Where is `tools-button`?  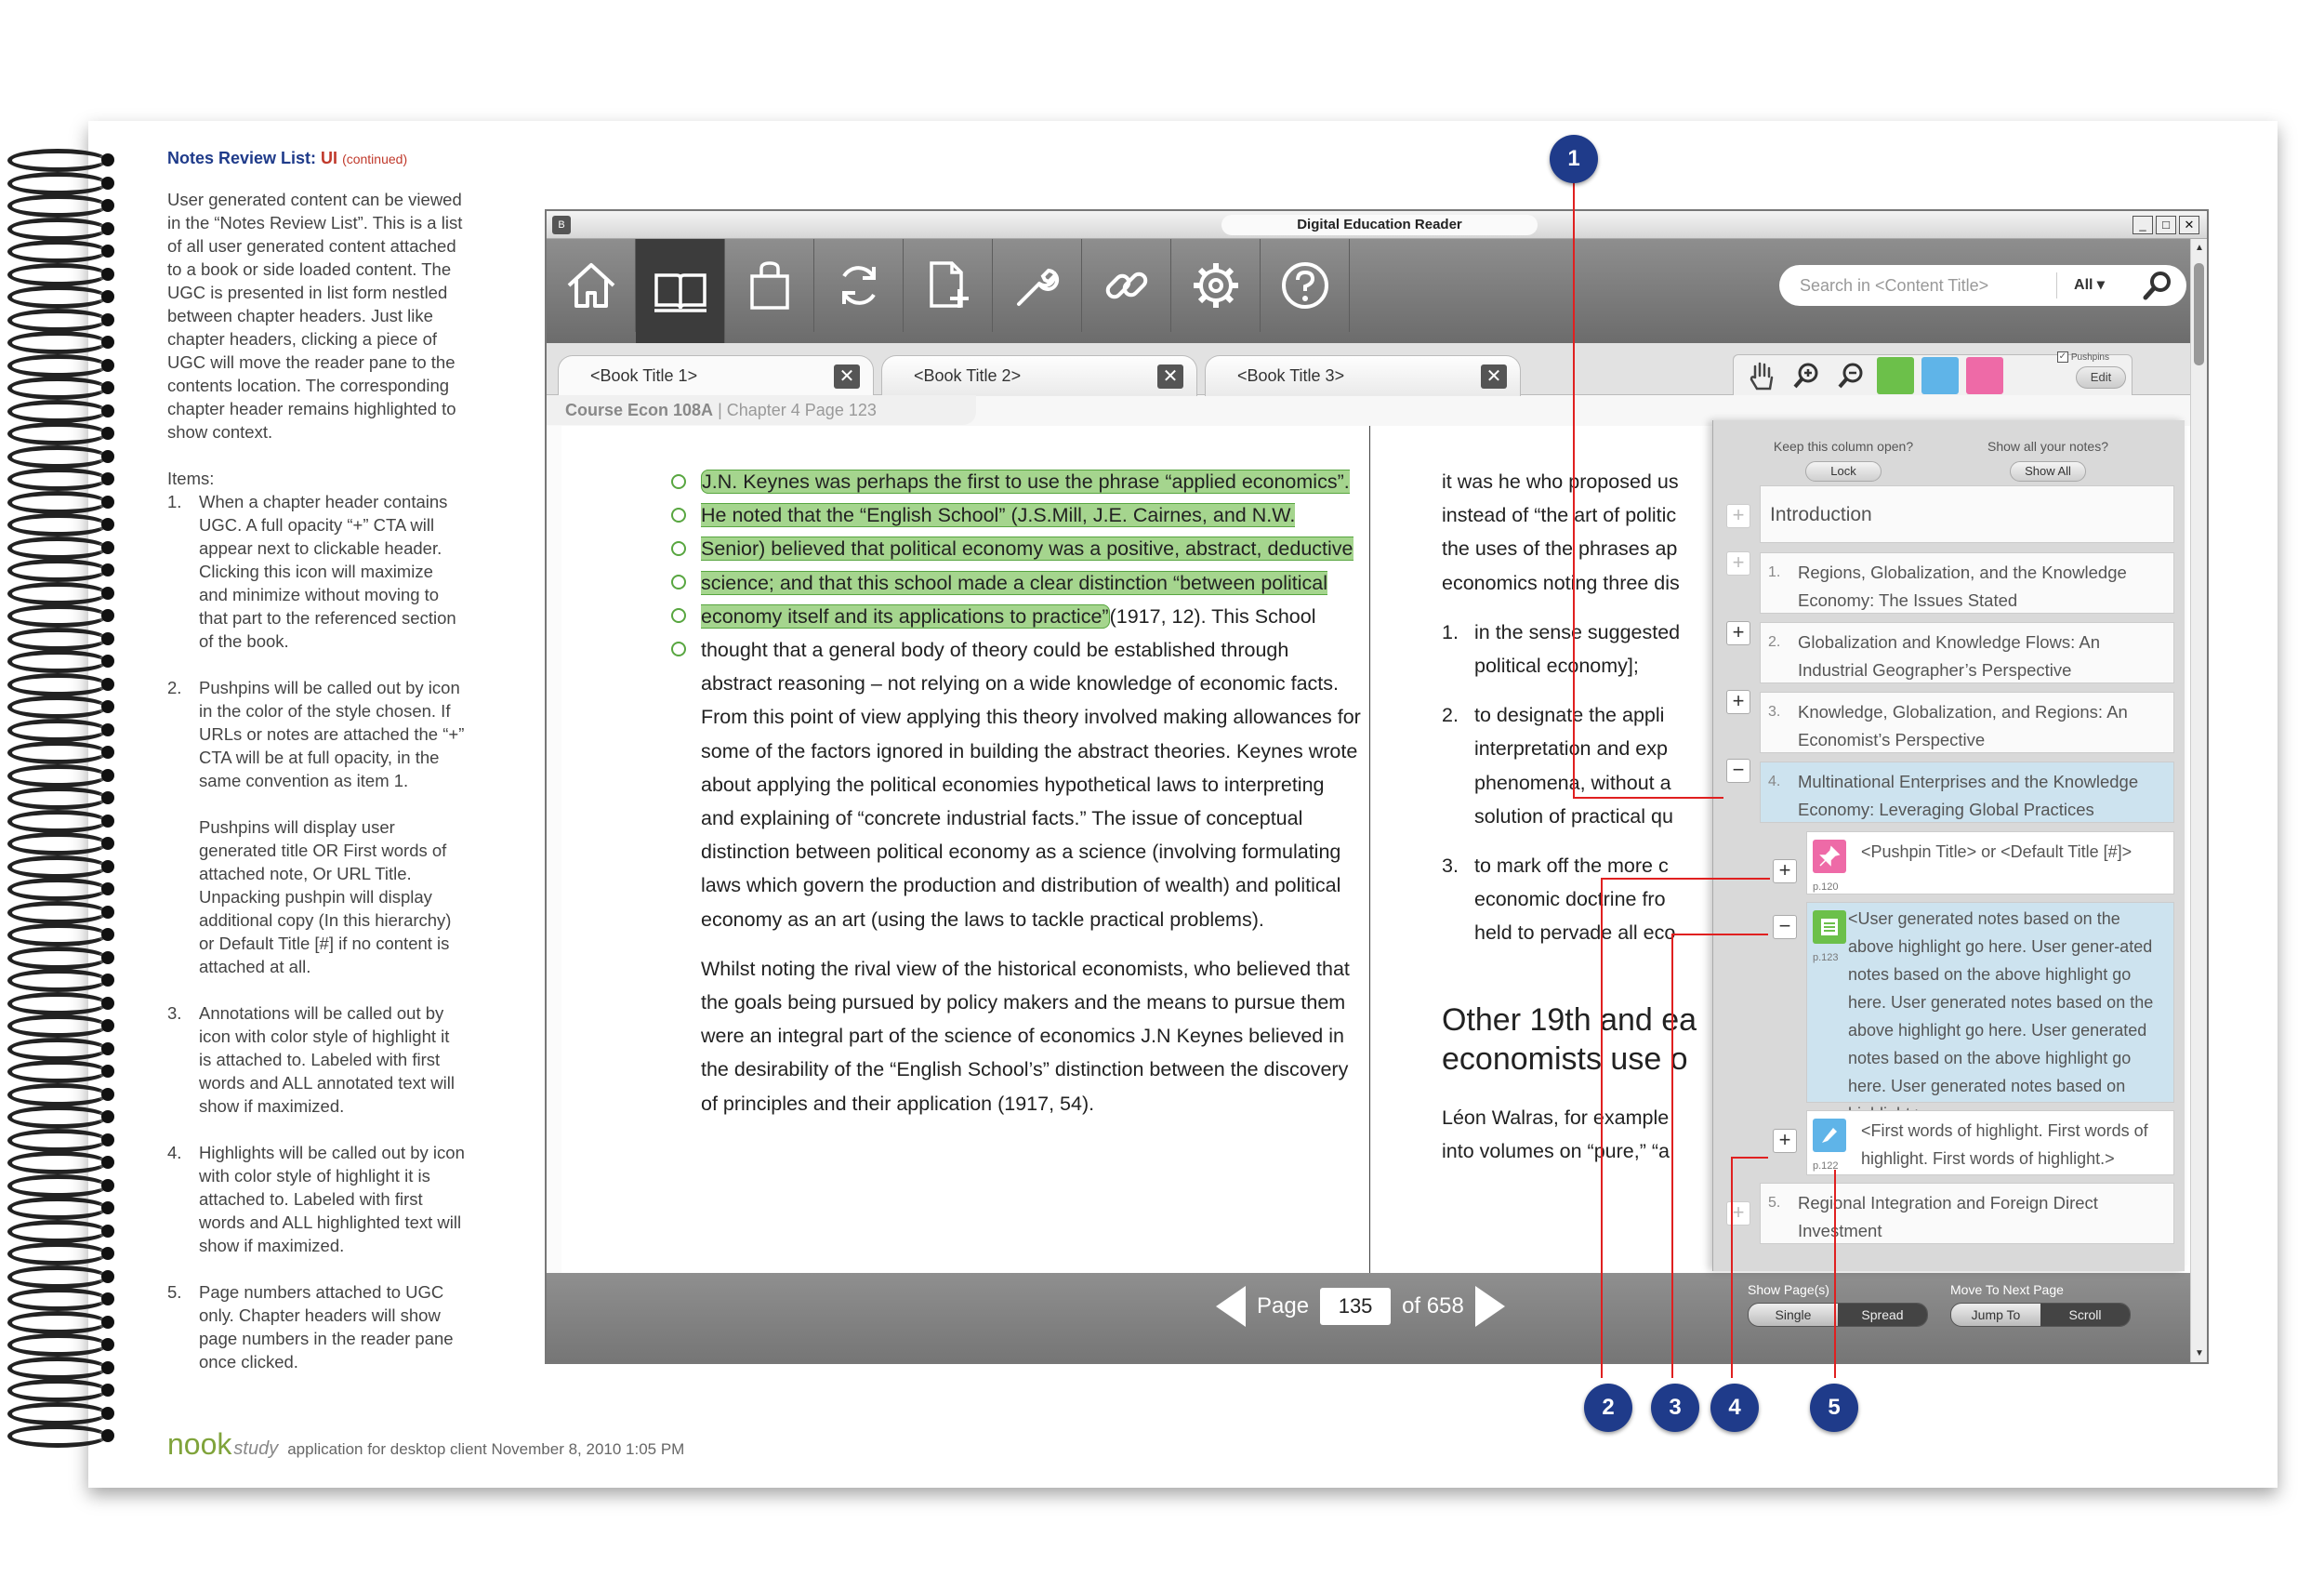 tools-button is located at coordinates (1037, 285).